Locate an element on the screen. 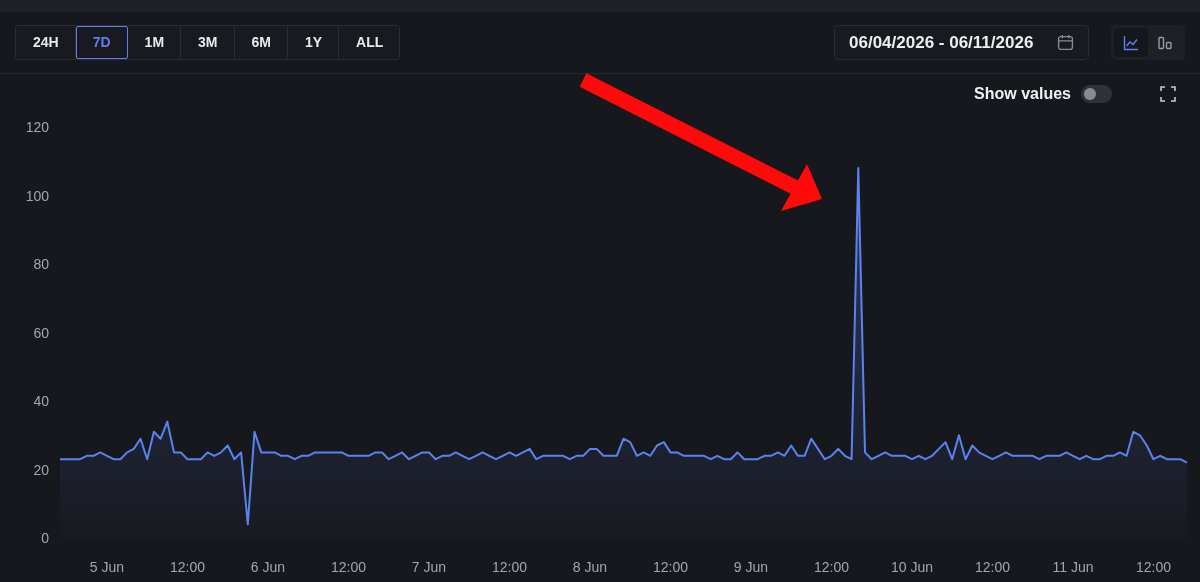 This screenshot has width=1200, height=582. x-axis-label: 11 Jun is located at coordinates (1073, 567).